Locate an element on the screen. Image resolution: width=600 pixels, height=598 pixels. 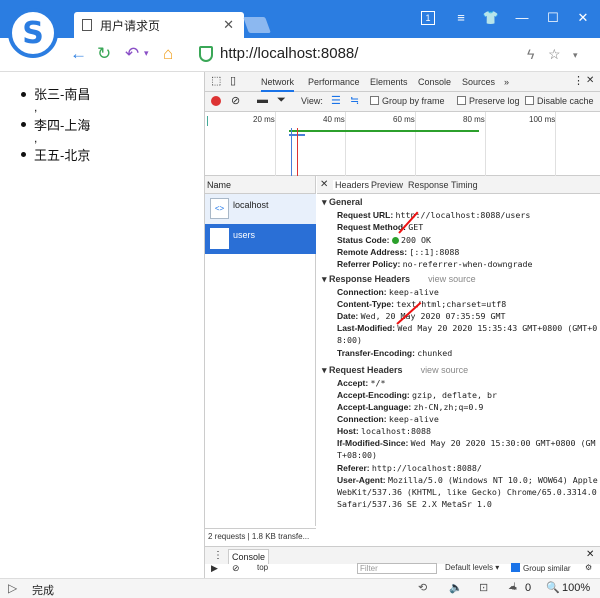
filter-icon: ⏷ is located at coordinates (281, 100).